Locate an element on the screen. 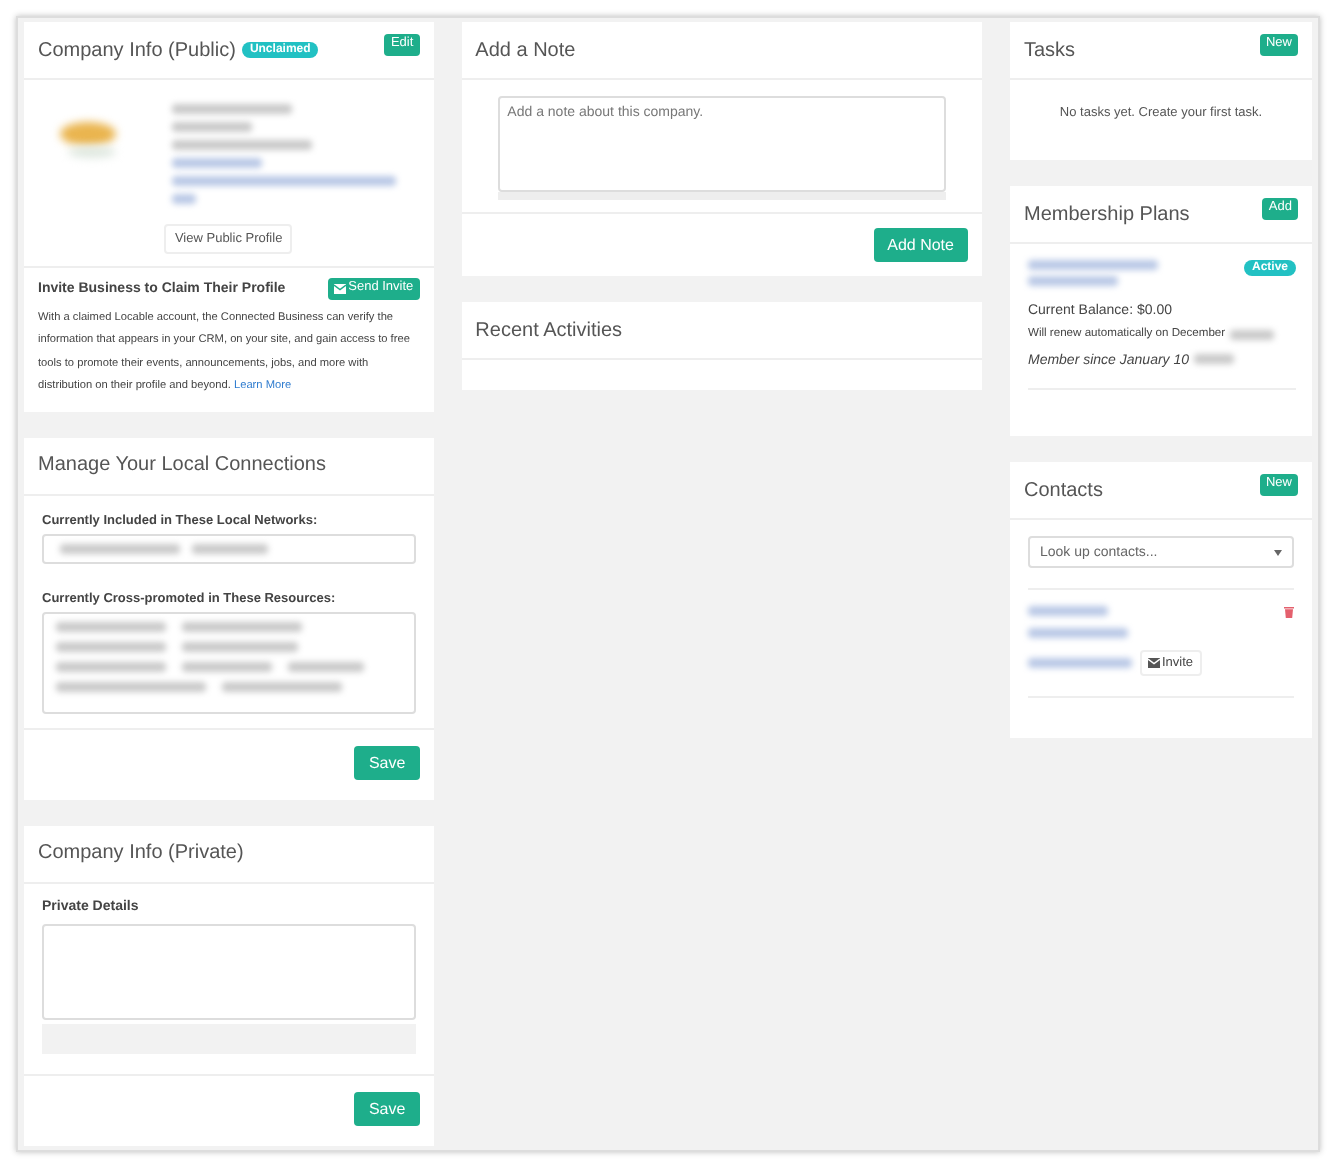 Image resolution: width=1340 pixels, height=1168 pixels. trash-icon is located at coordinates (1289, 612).